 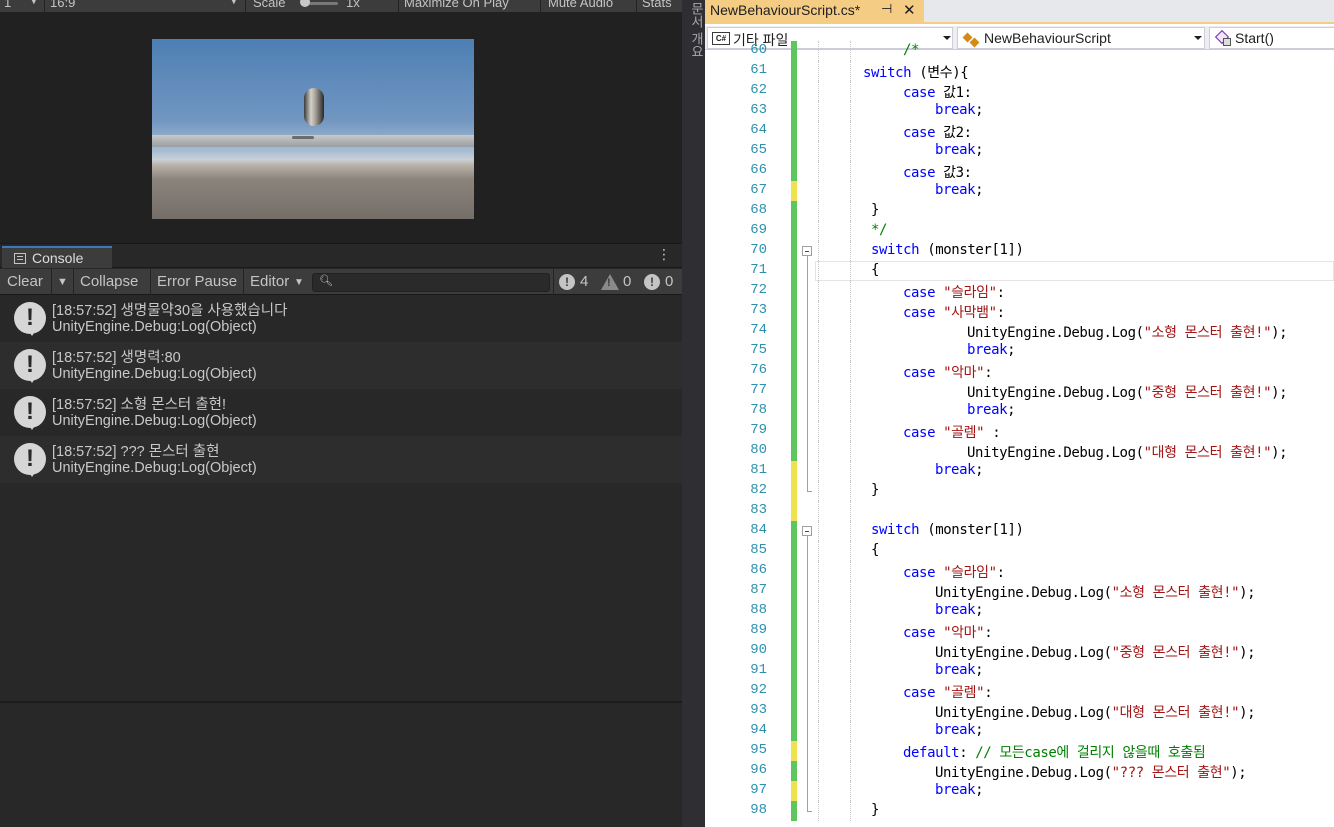 I want to click on tab-newbehaviourscript: NewBehaviourScript.cs* ⊣ ✕, so click(x=814, y=12).